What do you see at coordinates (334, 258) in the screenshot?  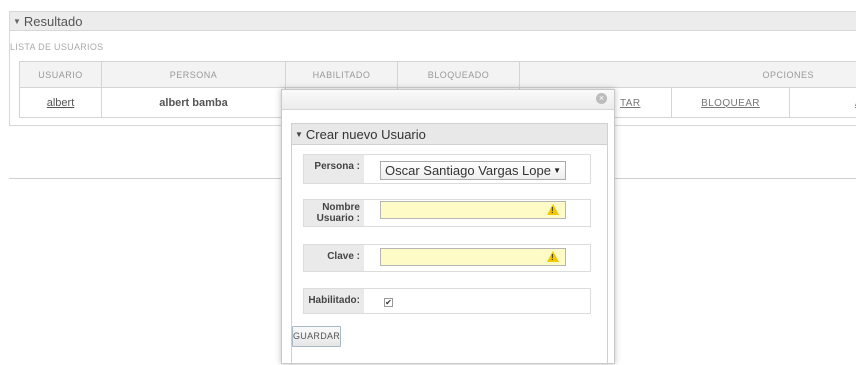 I see `clave-label: Clave :` at bounding box center [334, 258].